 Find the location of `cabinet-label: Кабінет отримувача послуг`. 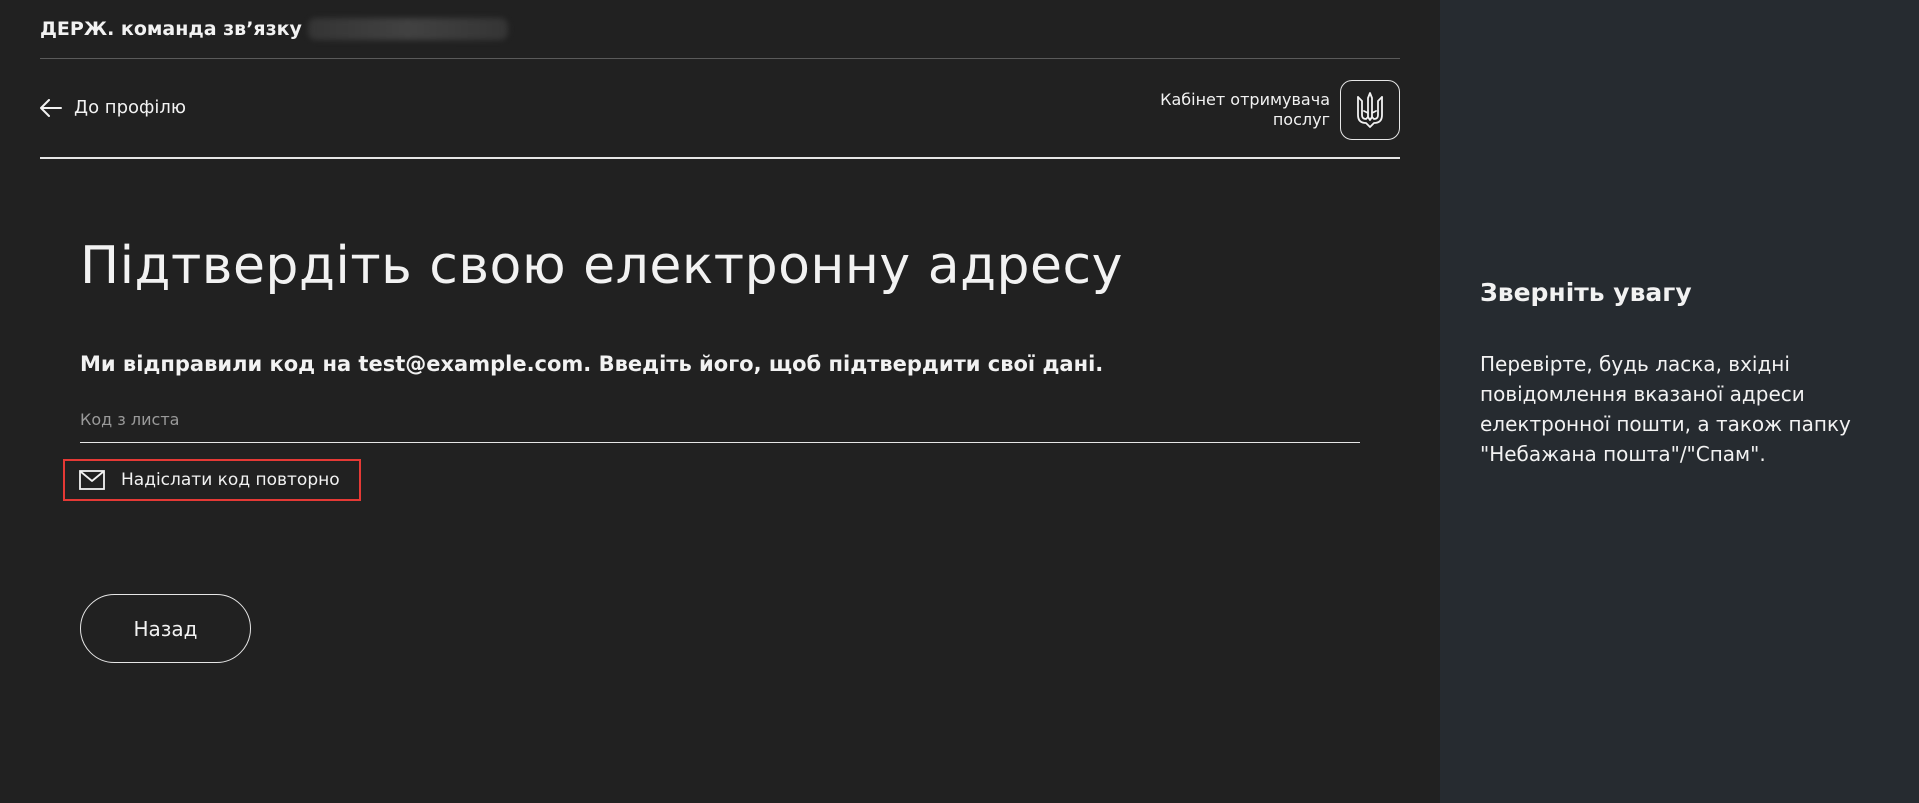

cabinet-label: Кабінет отримувача послуг is located at coordinates (1245, 109).